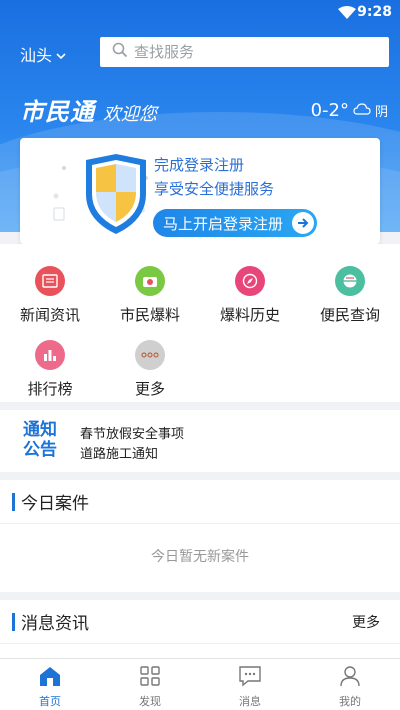 This screenshot has width=400, height=710. I want to click on cloud-icon, so click(362, 110).